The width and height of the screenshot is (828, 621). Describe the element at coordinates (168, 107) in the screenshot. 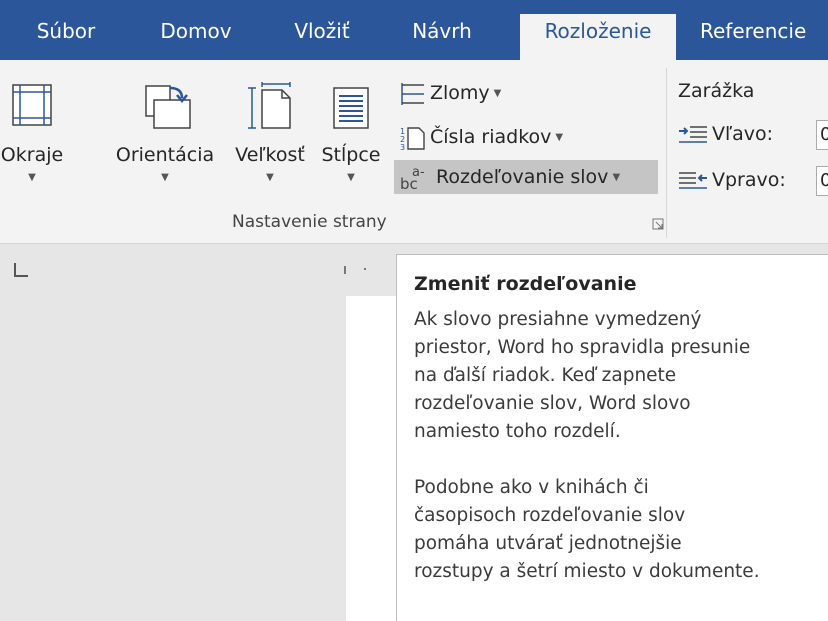

I see `orientation-icon` at that location.